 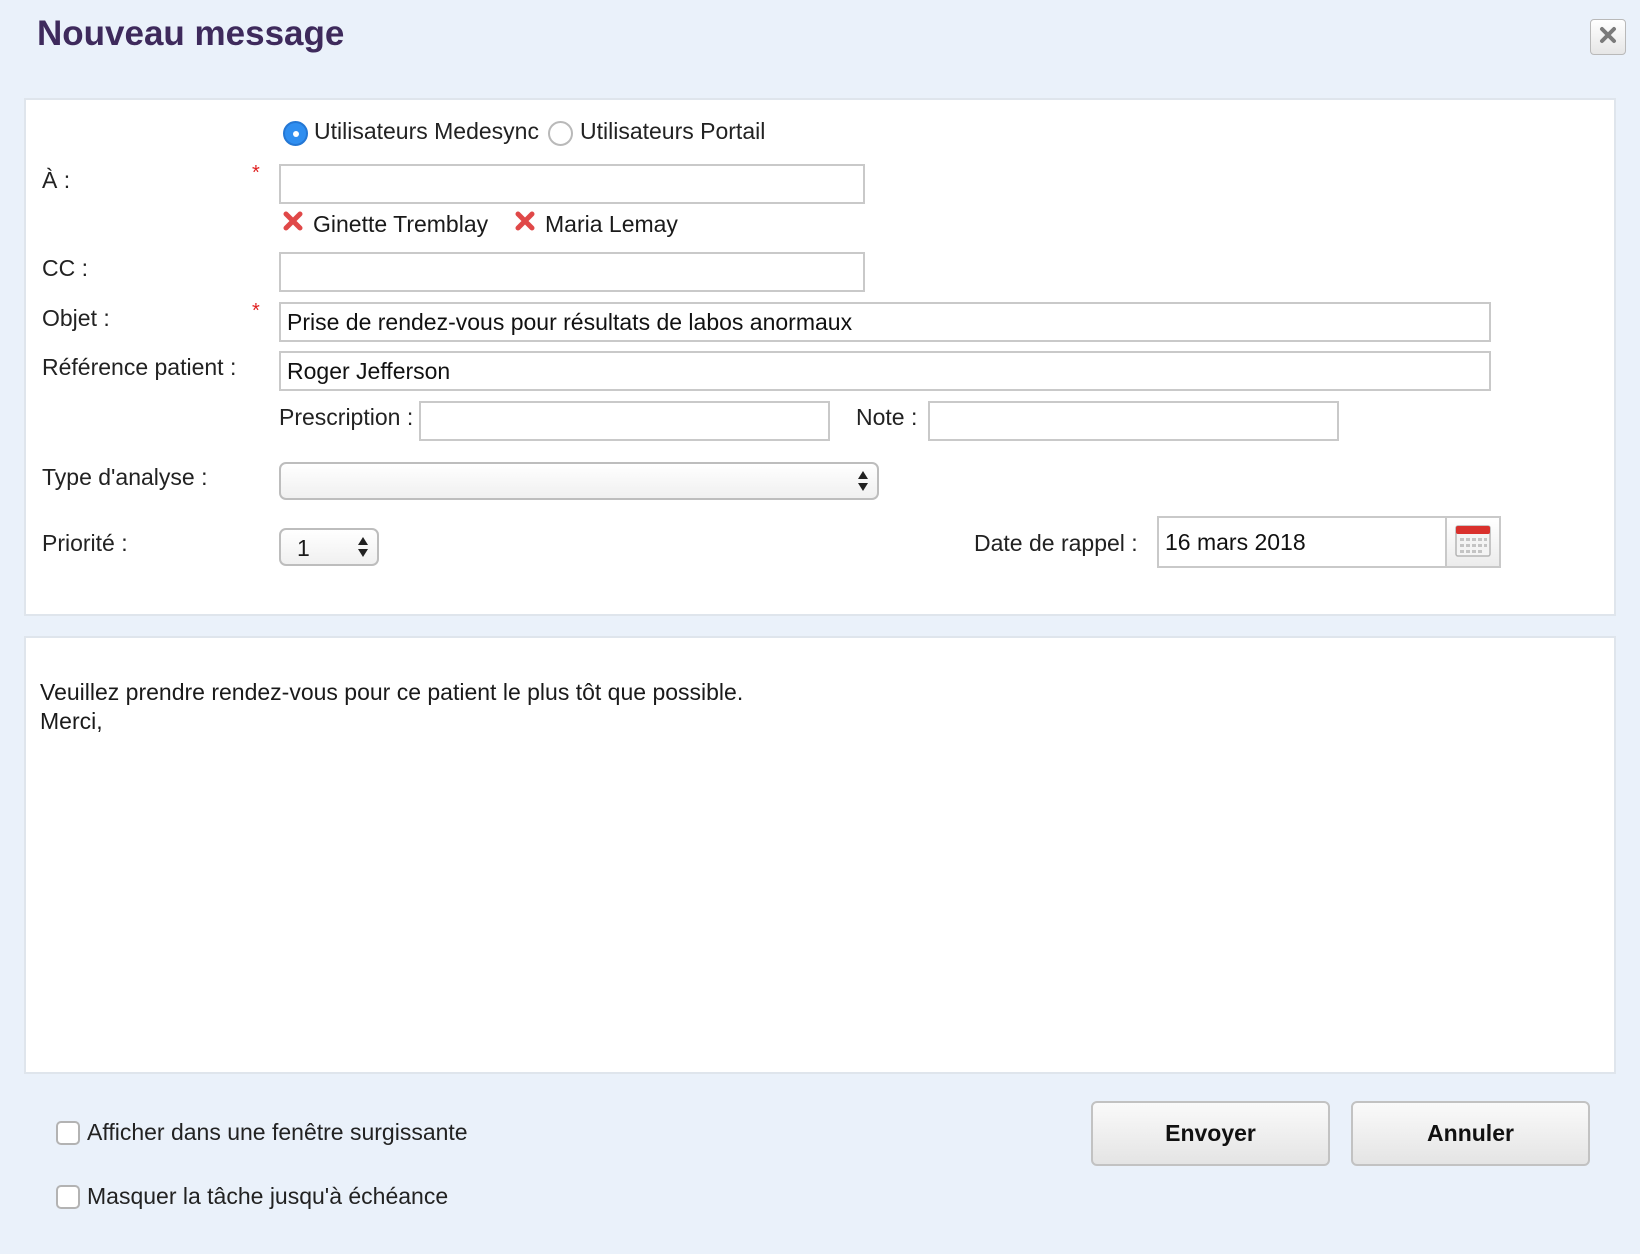 I want to click on priority-value: 1, so click(x=303, y=548).